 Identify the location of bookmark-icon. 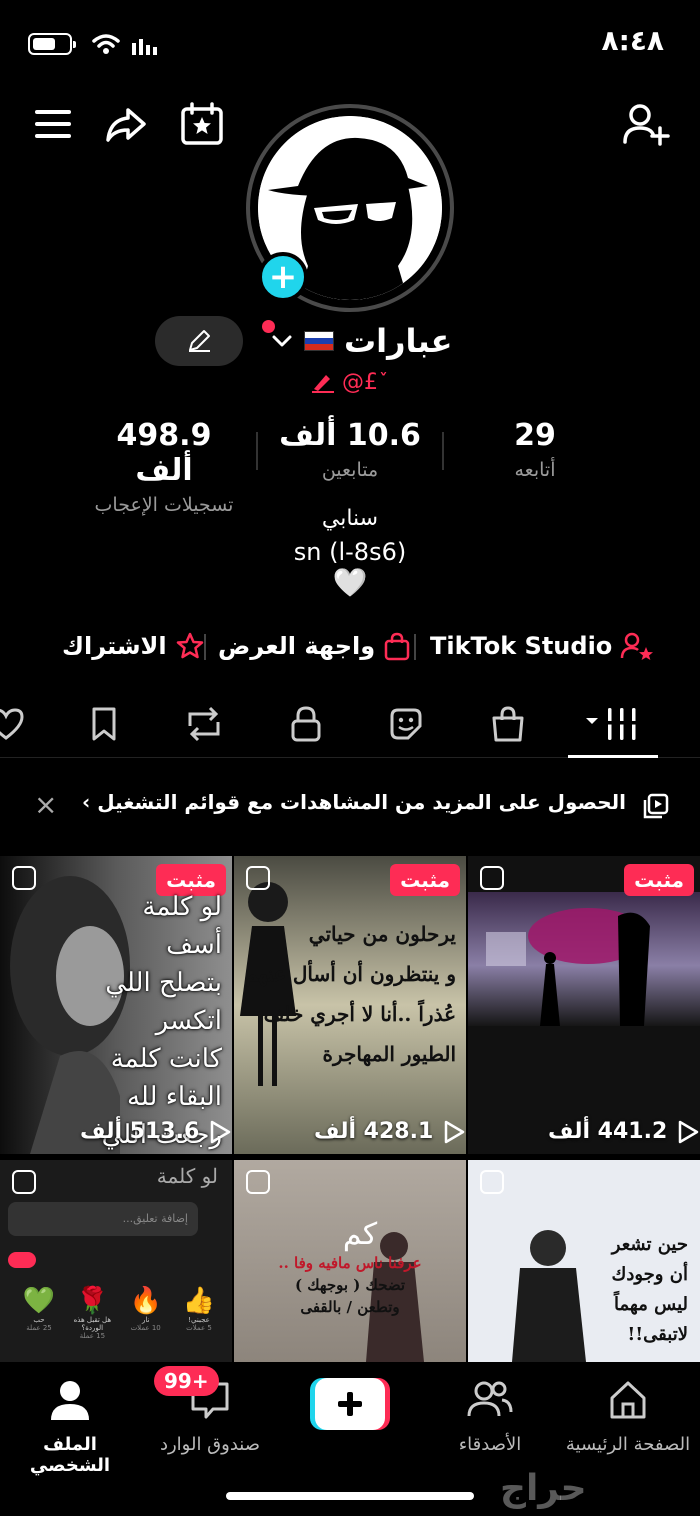
(104, 724).